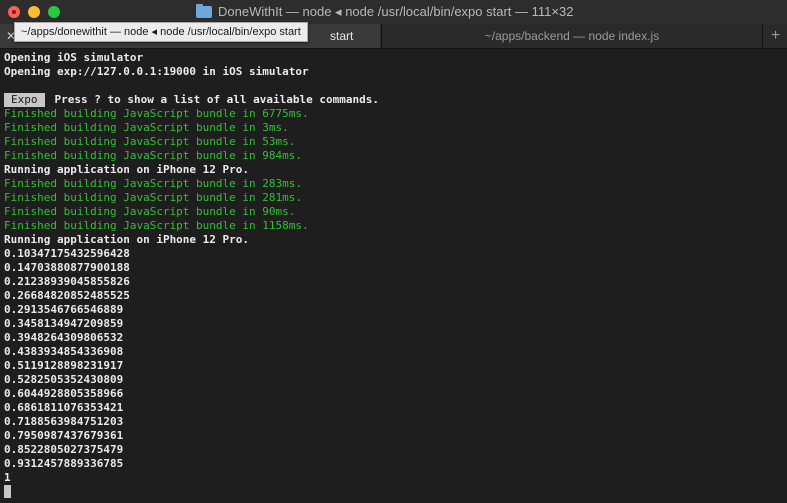  I want to click on terminal-line: 0.26684820852485525, so click(394, 296).